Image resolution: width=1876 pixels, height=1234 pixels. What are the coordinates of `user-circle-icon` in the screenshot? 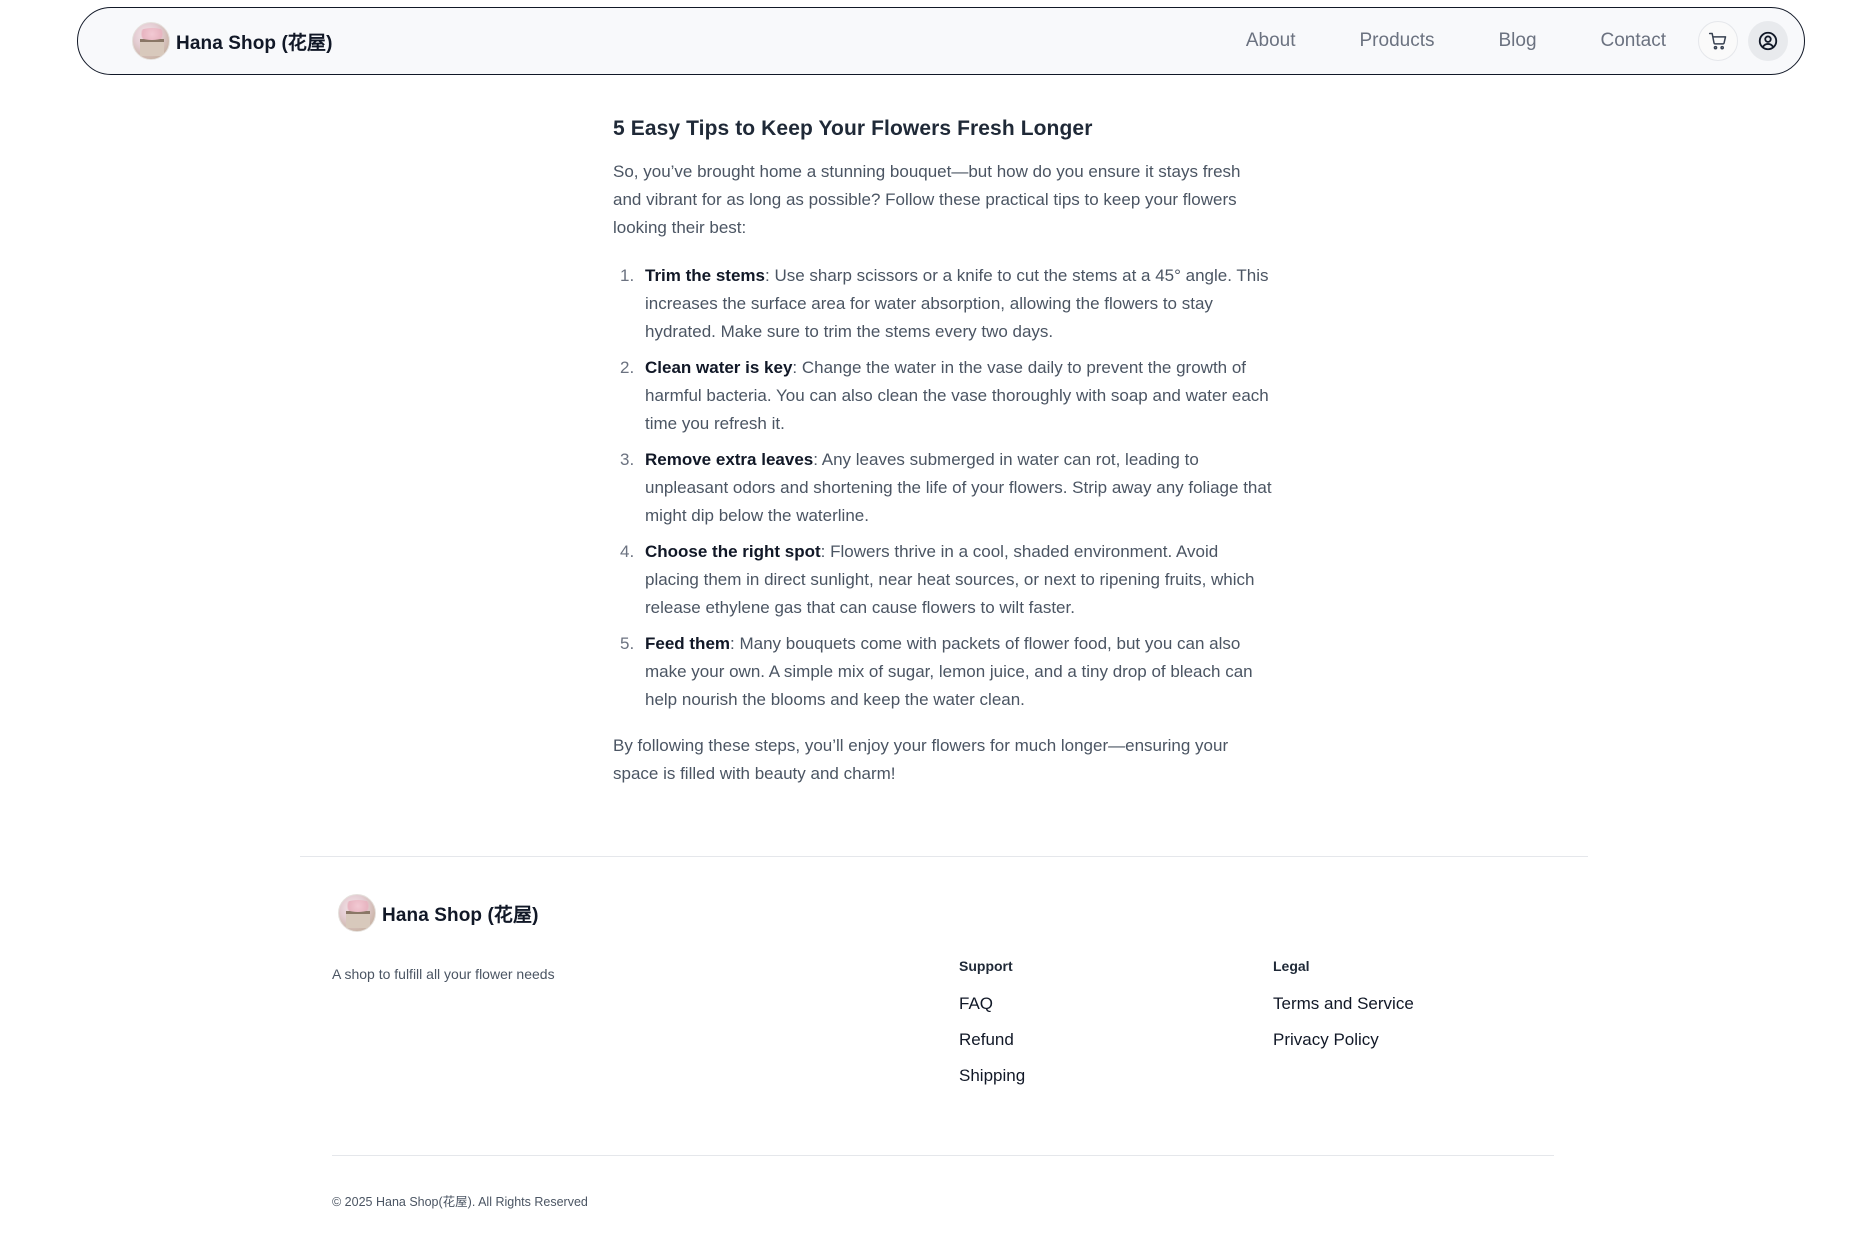 It's located at (1768, 41).